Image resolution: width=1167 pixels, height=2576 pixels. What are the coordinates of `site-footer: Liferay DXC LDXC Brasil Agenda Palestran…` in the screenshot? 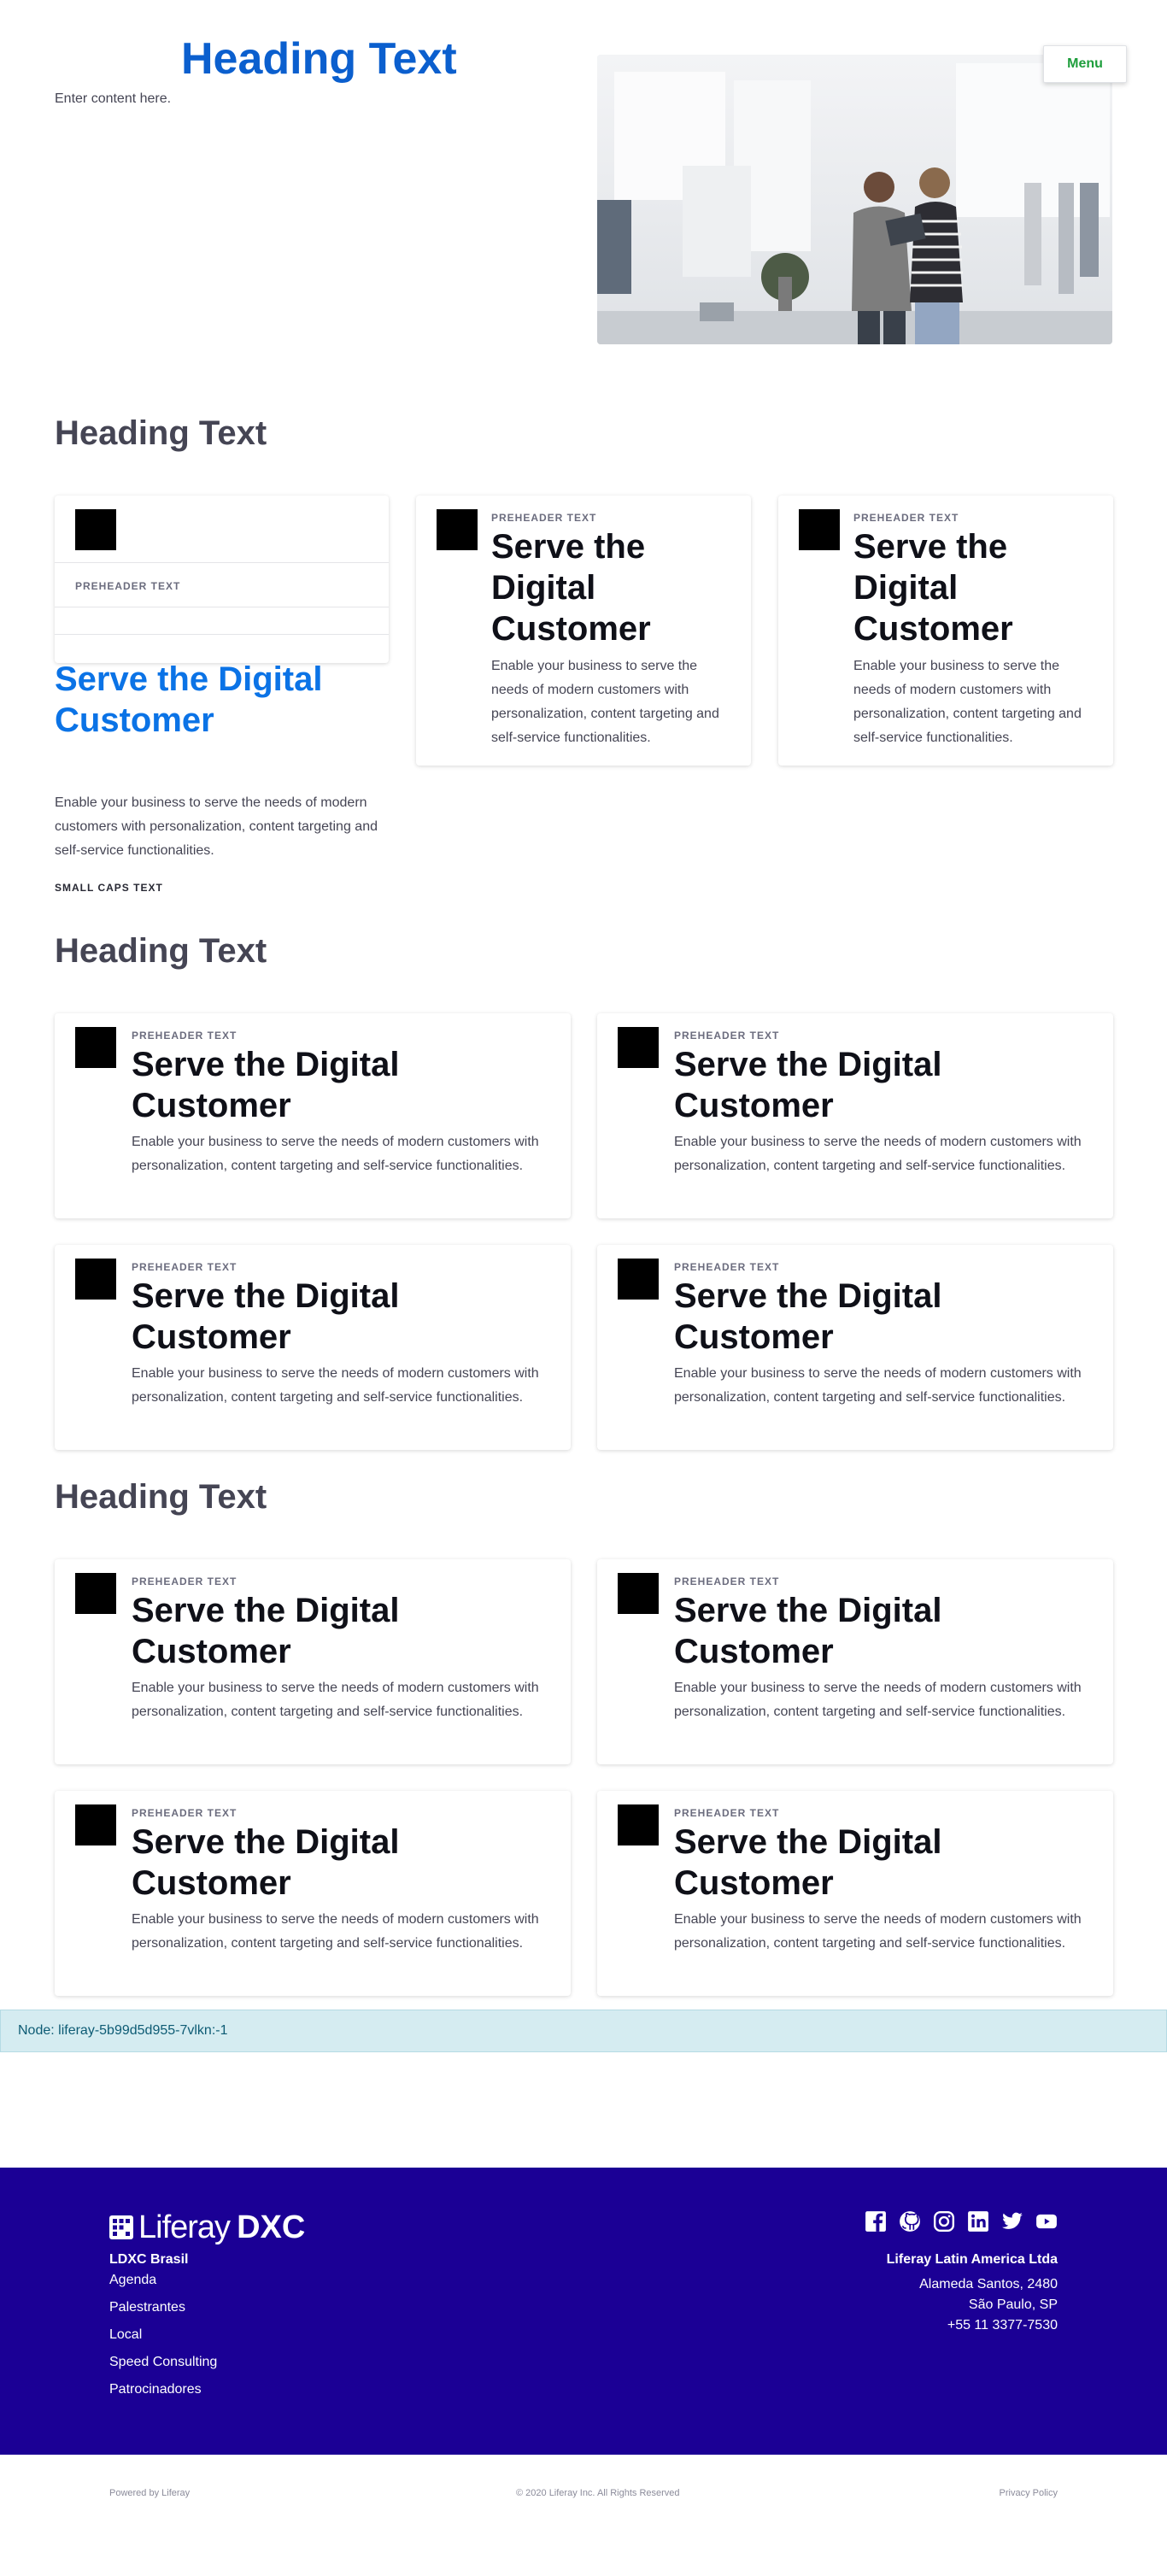 It's located at (583, 2311).